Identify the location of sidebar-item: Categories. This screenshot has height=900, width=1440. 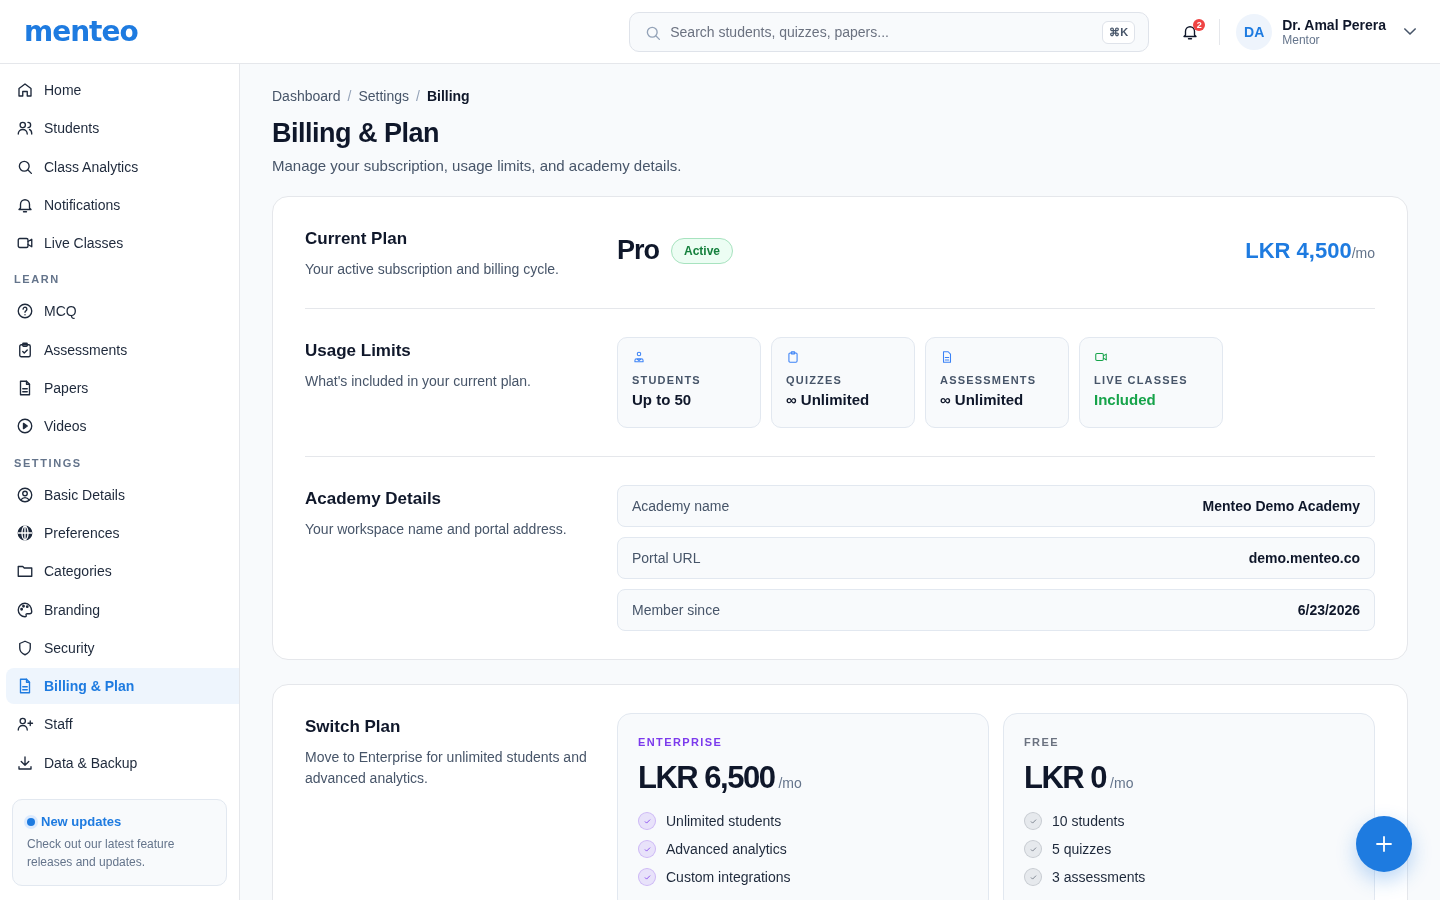
(122, 571).